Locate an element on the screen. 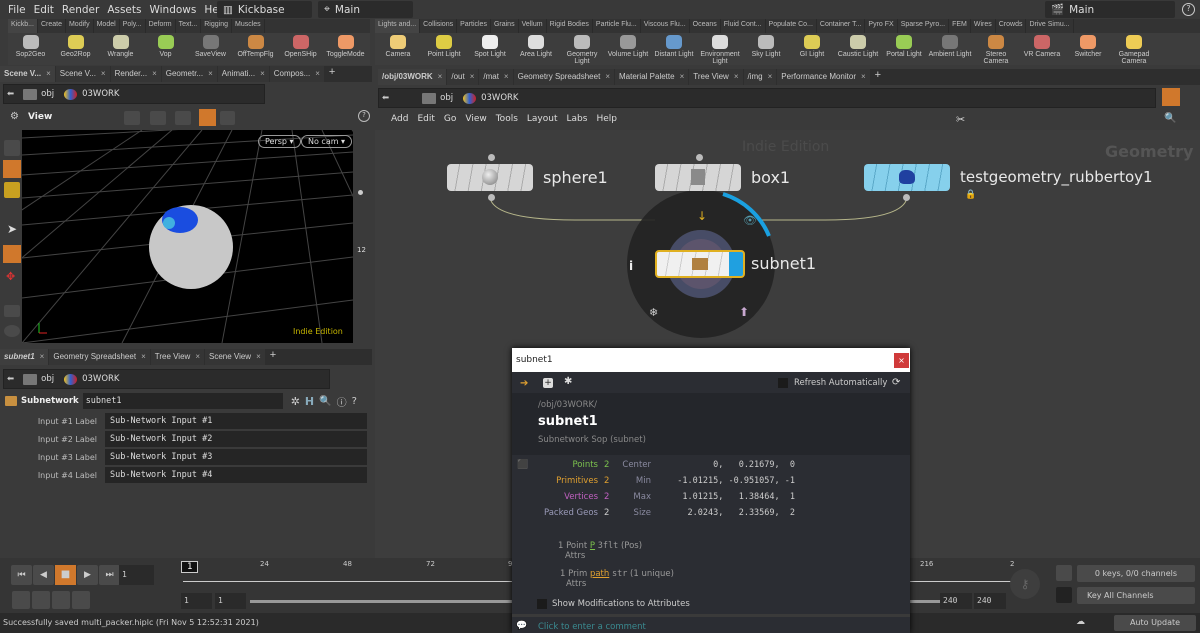 Image resolution: width=1200 pixels, height=633 pixels. search-icon: 🔍 is located at coordinates (325, 401).